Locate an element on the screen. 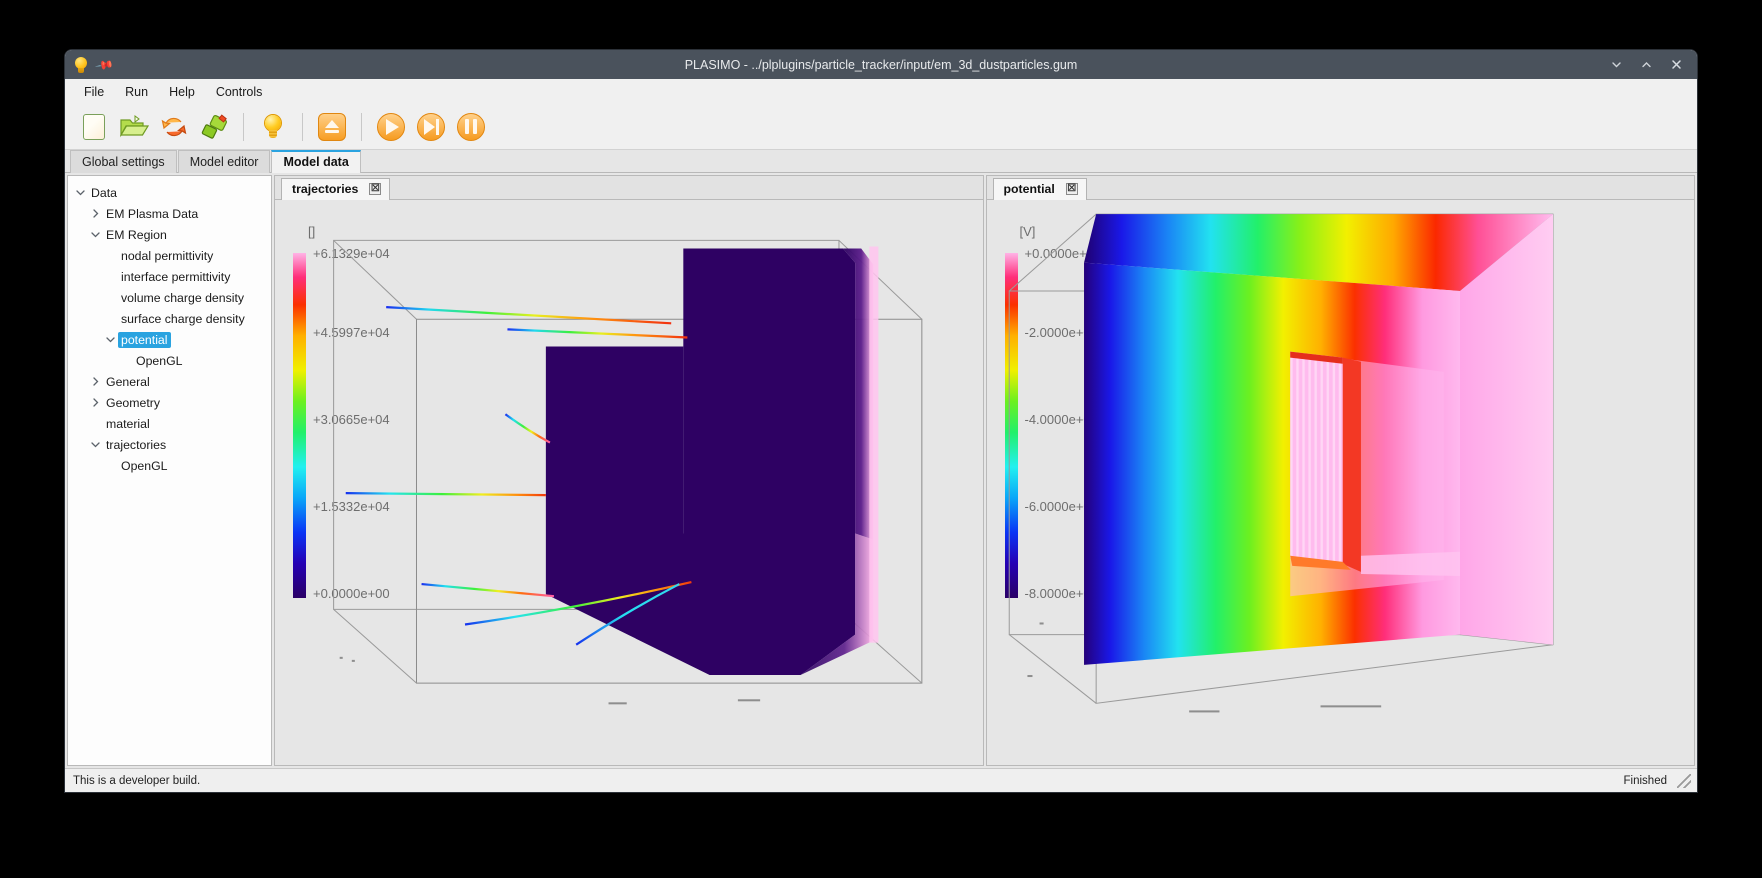  tree-item-nodal-permittivity: nodal permittivity is located at coordinates (170, 255).